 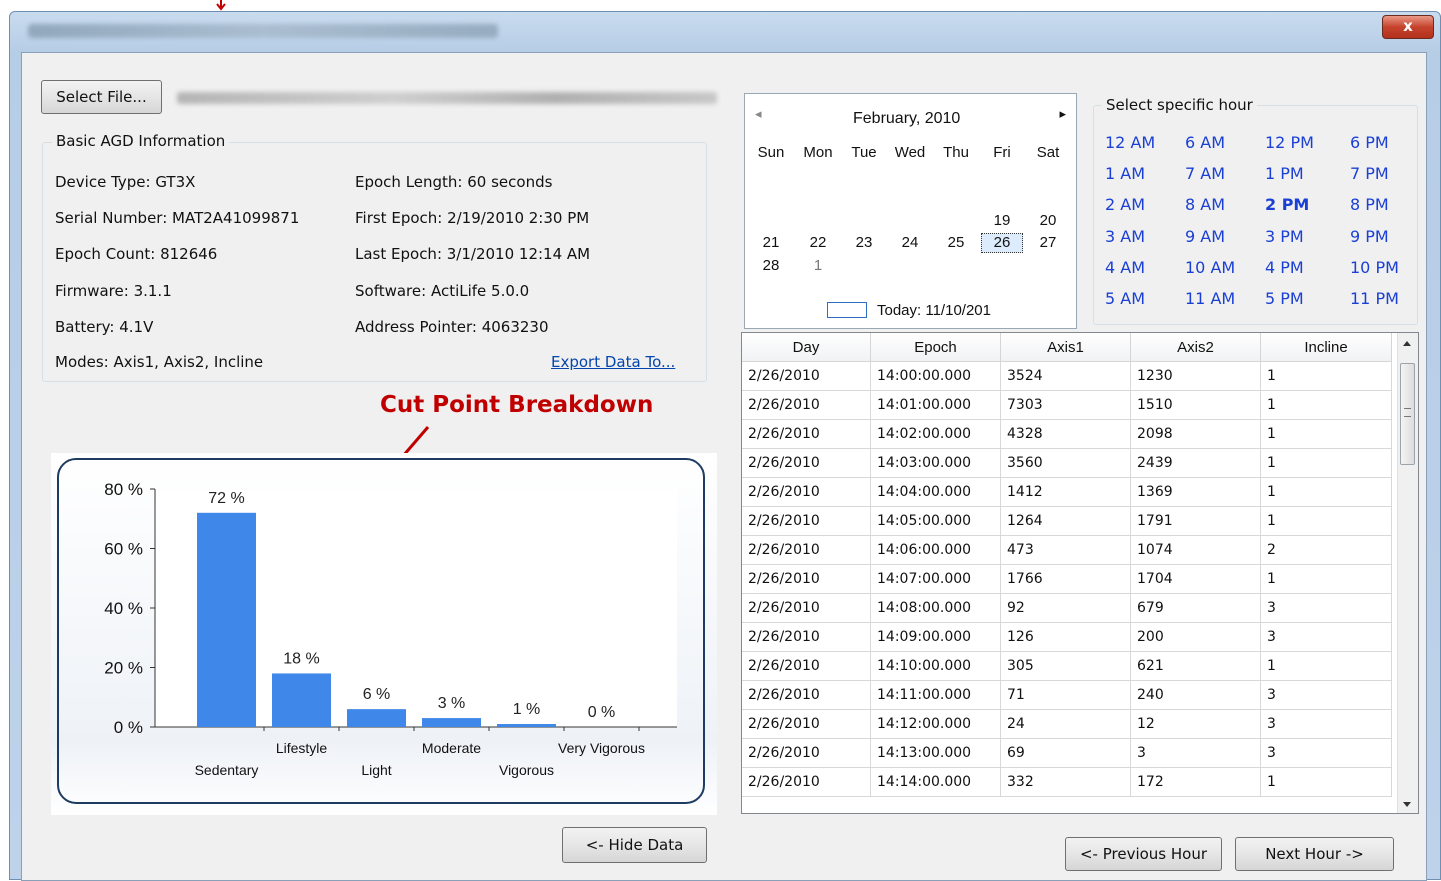 What do you see at coordinates (1369, 173) in the screenshot?
I see `hour-7pm: 7 PM` at bounding box center [1369, 173].